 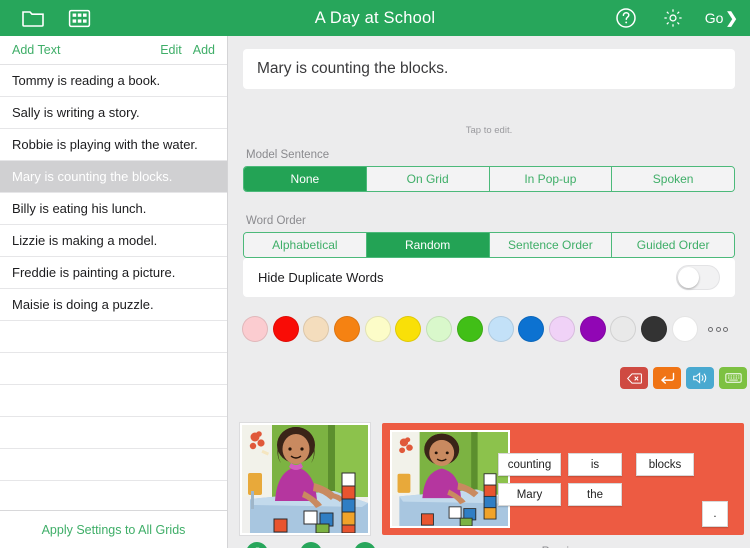 I want to click on list-item: Lizzie is making a model., so click(x=113, y=241).